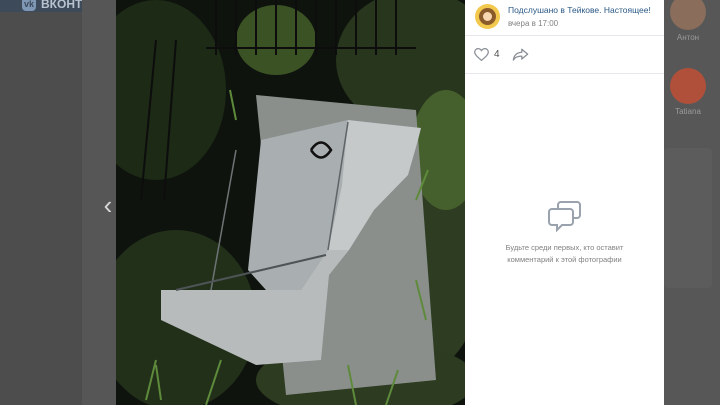  Describe the element at coordinates (564, 216) in the screenshot. I see `comments-bubble-icon` at that location.